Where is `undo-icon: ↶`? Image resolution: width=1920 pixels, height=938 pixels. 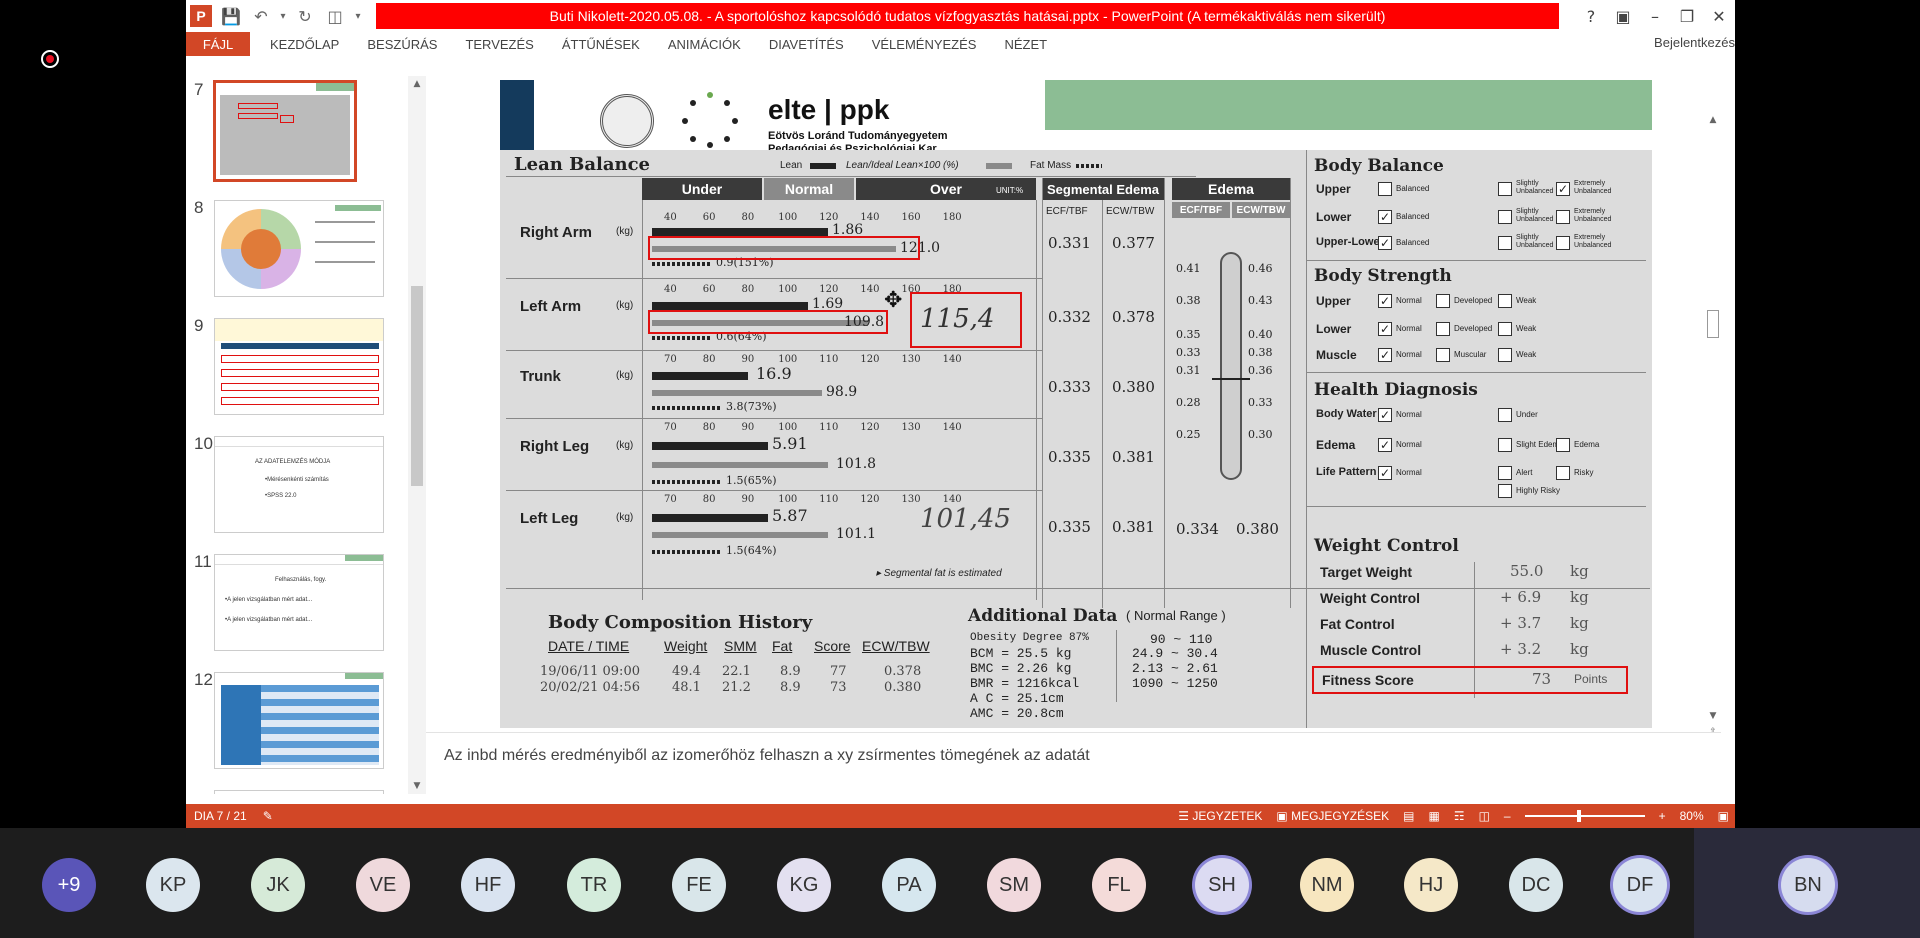 undo-icon: ↶ is located at coordinates (261, 16).